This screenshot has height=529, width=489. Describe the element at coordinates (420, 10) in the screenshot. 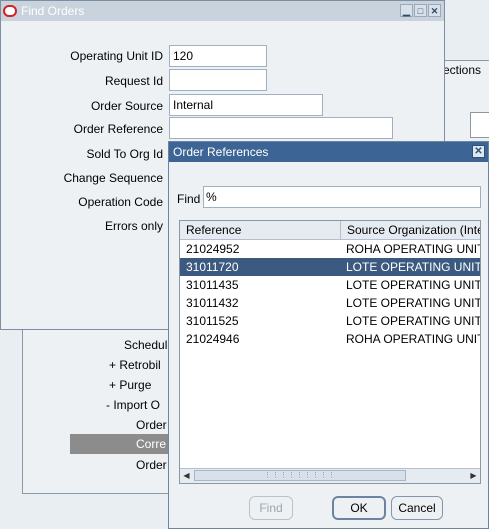

I see `maximize-icon: □` at that location.